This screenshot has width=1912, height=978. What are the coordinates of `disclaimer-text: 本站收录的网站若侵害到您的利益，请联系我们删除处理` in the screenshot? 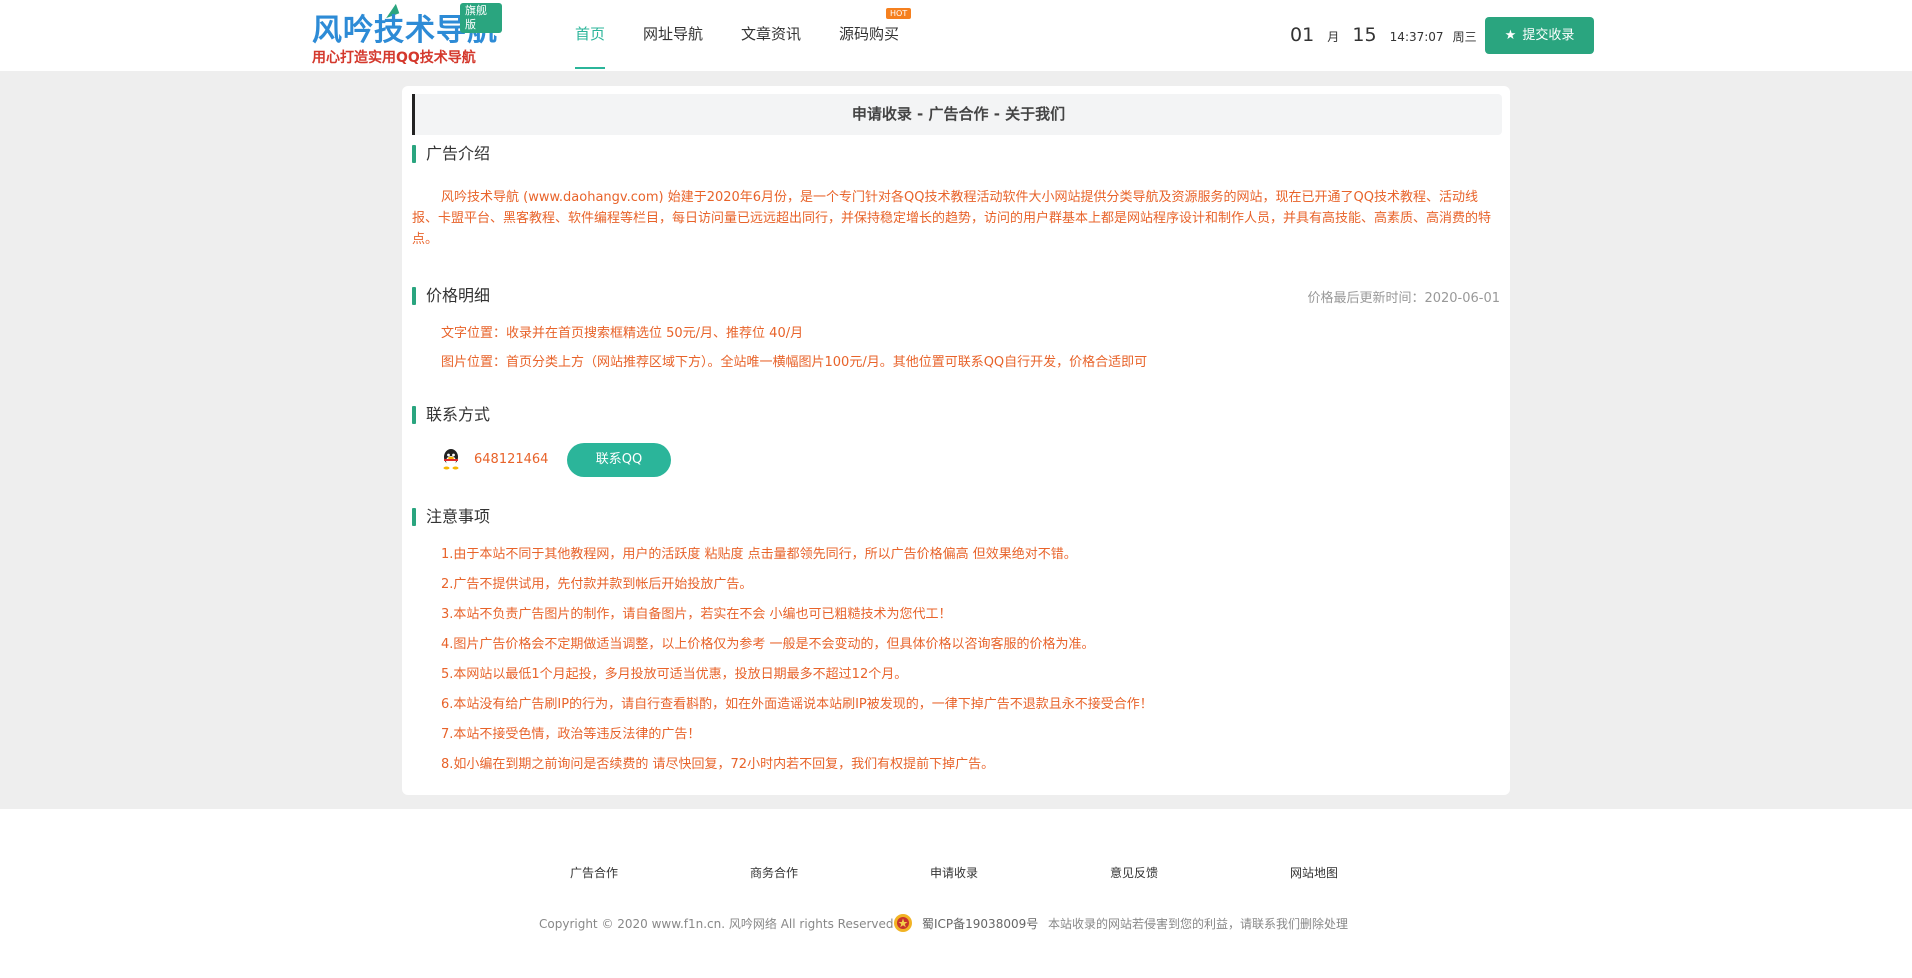 It's located at (1198, 924).